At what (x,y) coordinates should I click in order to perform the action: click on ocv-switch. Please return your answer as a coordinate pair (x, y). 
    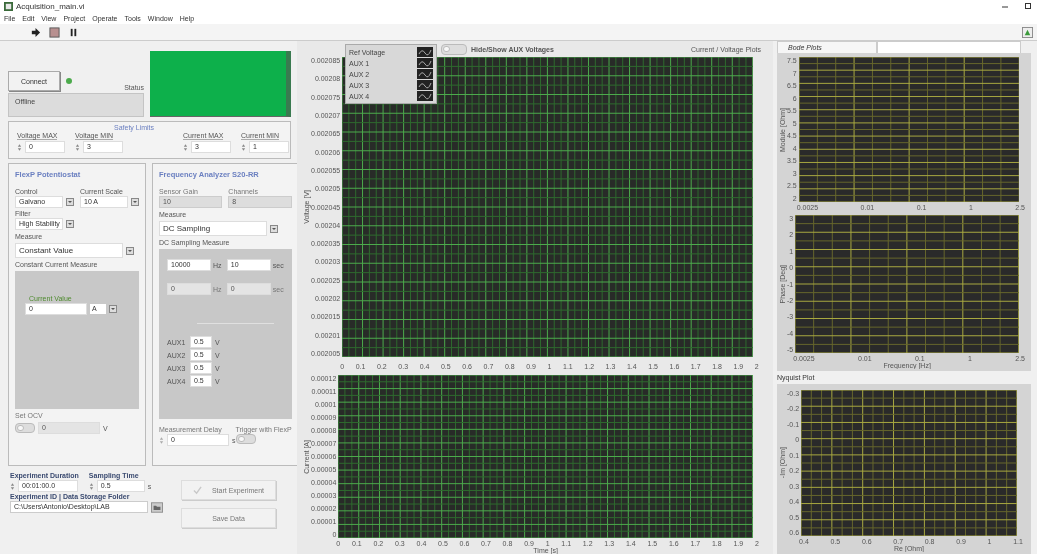
    Looking at the image, I should click on (25, 428).